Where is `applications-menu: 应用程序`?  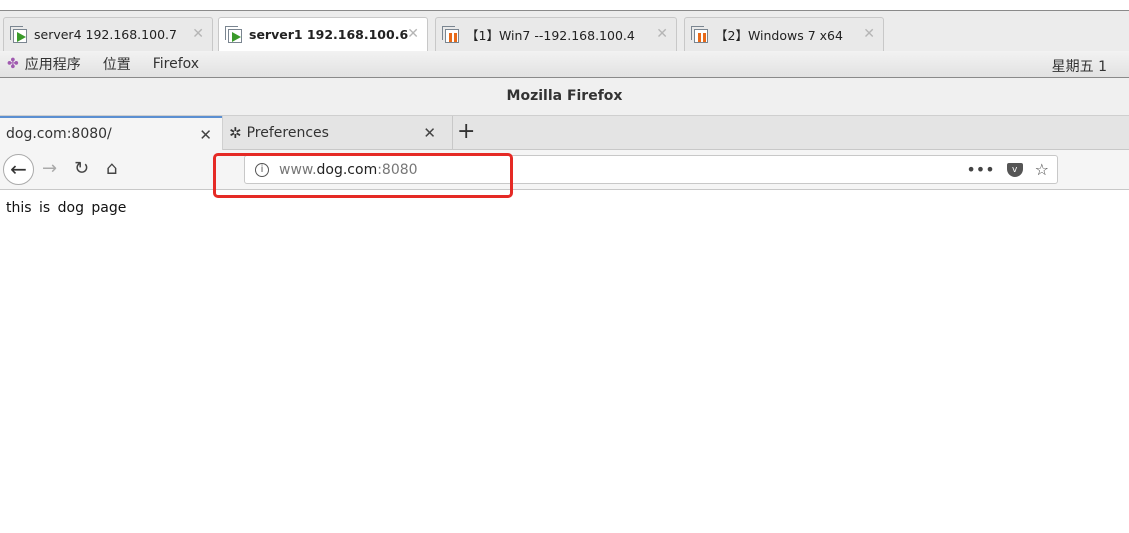
applications-menu: 应用程序 is located at coordinates (53, 64).